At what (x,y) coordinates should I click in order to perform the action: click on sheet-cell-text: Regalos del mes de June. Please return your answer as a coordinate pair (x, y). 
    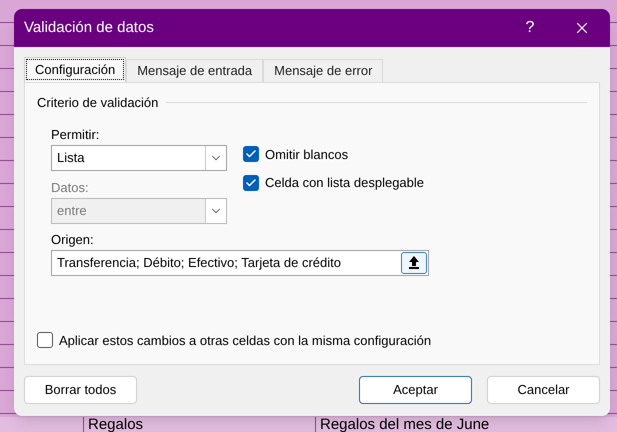
    Looking at the image, I should click on (404, 424).